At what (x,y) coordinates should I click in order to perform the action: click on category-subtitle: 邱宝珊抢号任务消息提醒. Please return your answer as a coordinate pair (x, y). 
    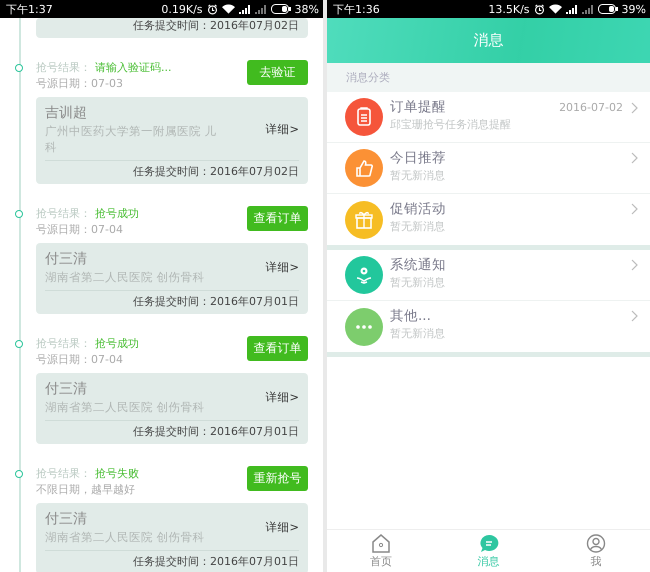
    Looking at the image, I should click on (451, 124).